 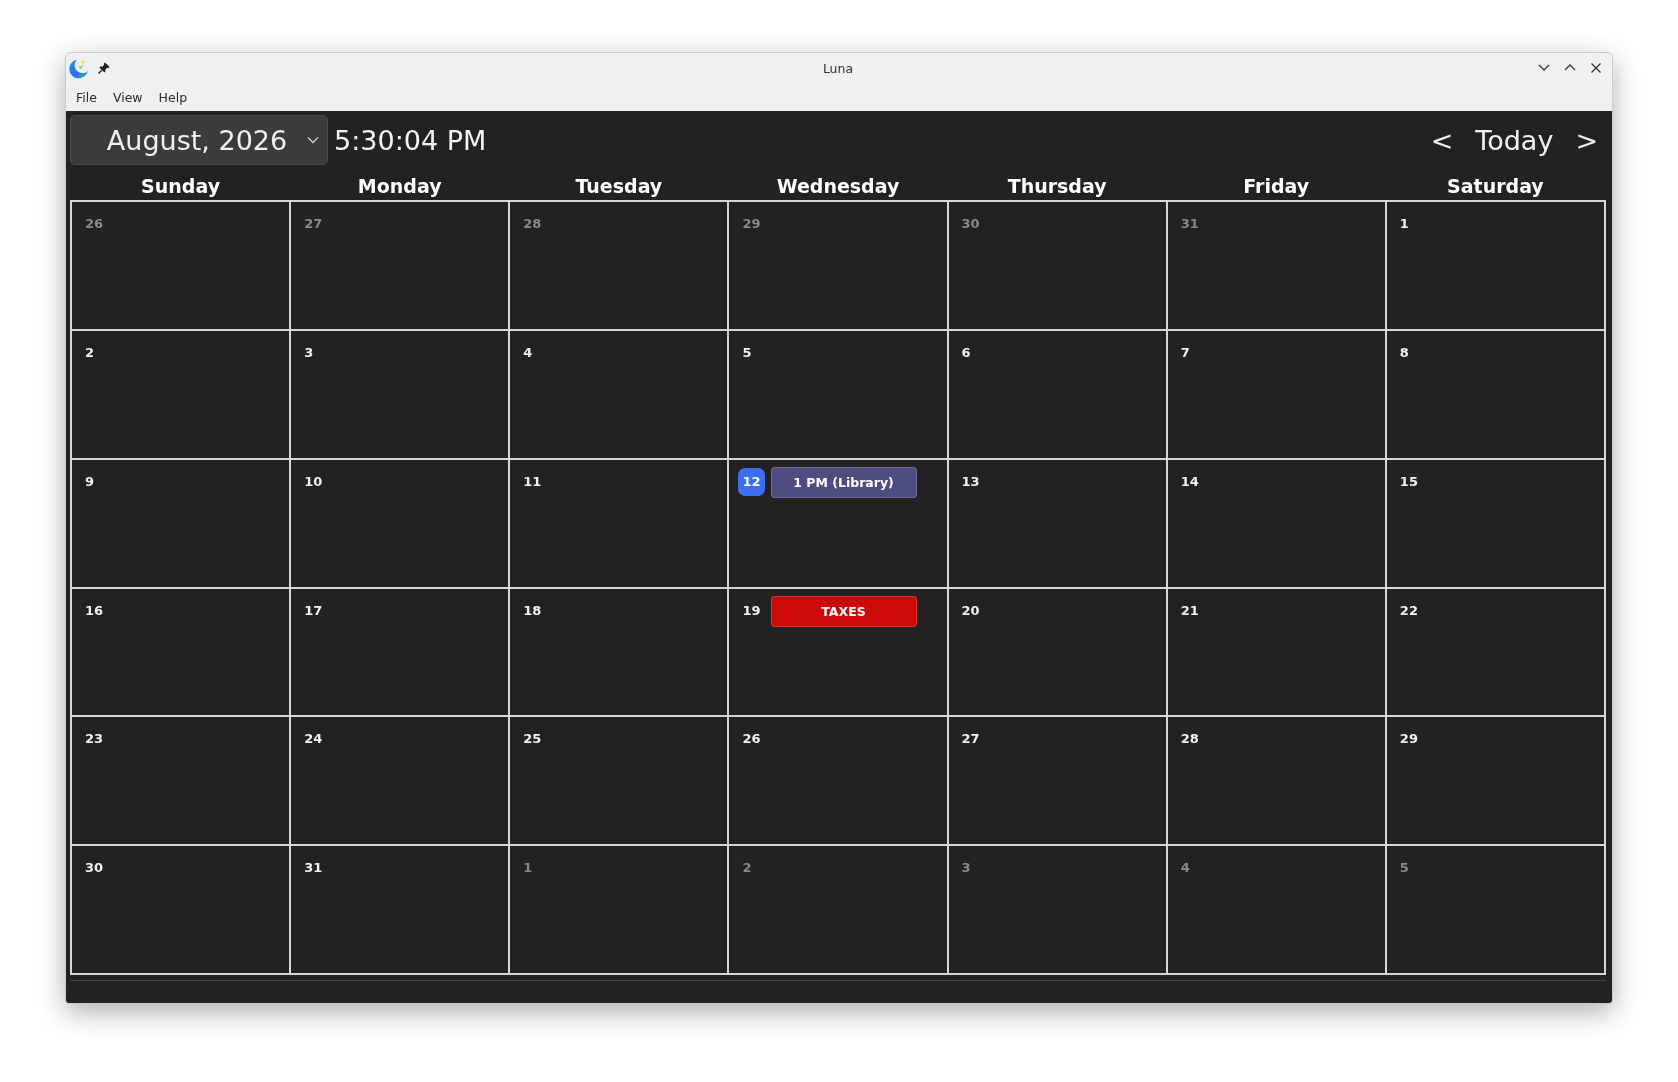 I want to click on calendar-event: TAXES, so click(x=843, y=611).